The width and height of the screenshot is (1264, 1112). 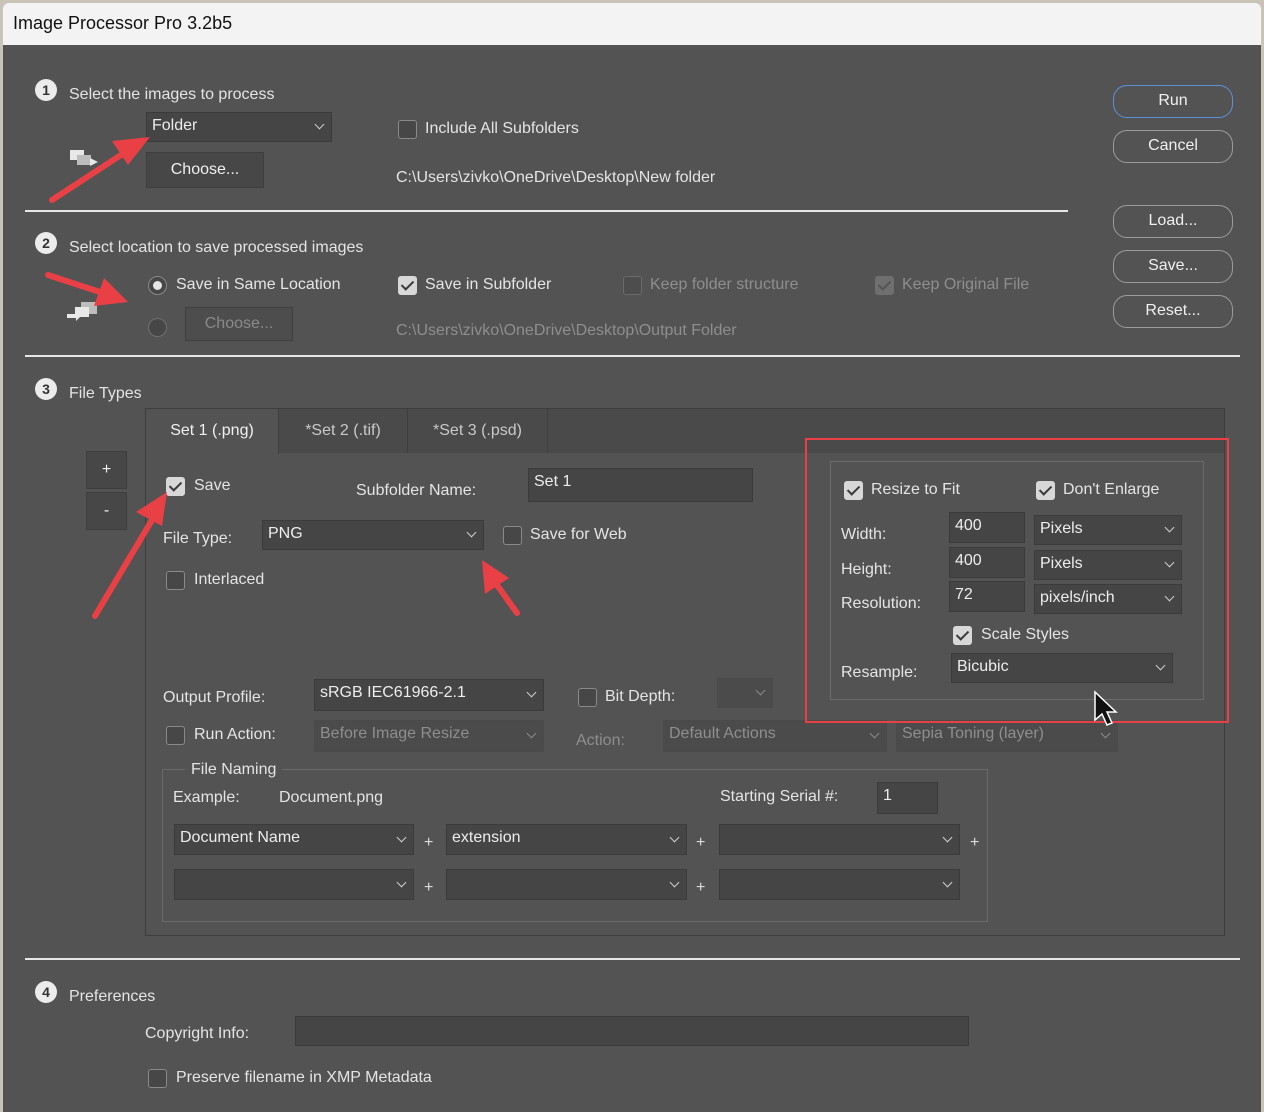 I want to click on arrow-to-source-select, so click(x=99, y=170).